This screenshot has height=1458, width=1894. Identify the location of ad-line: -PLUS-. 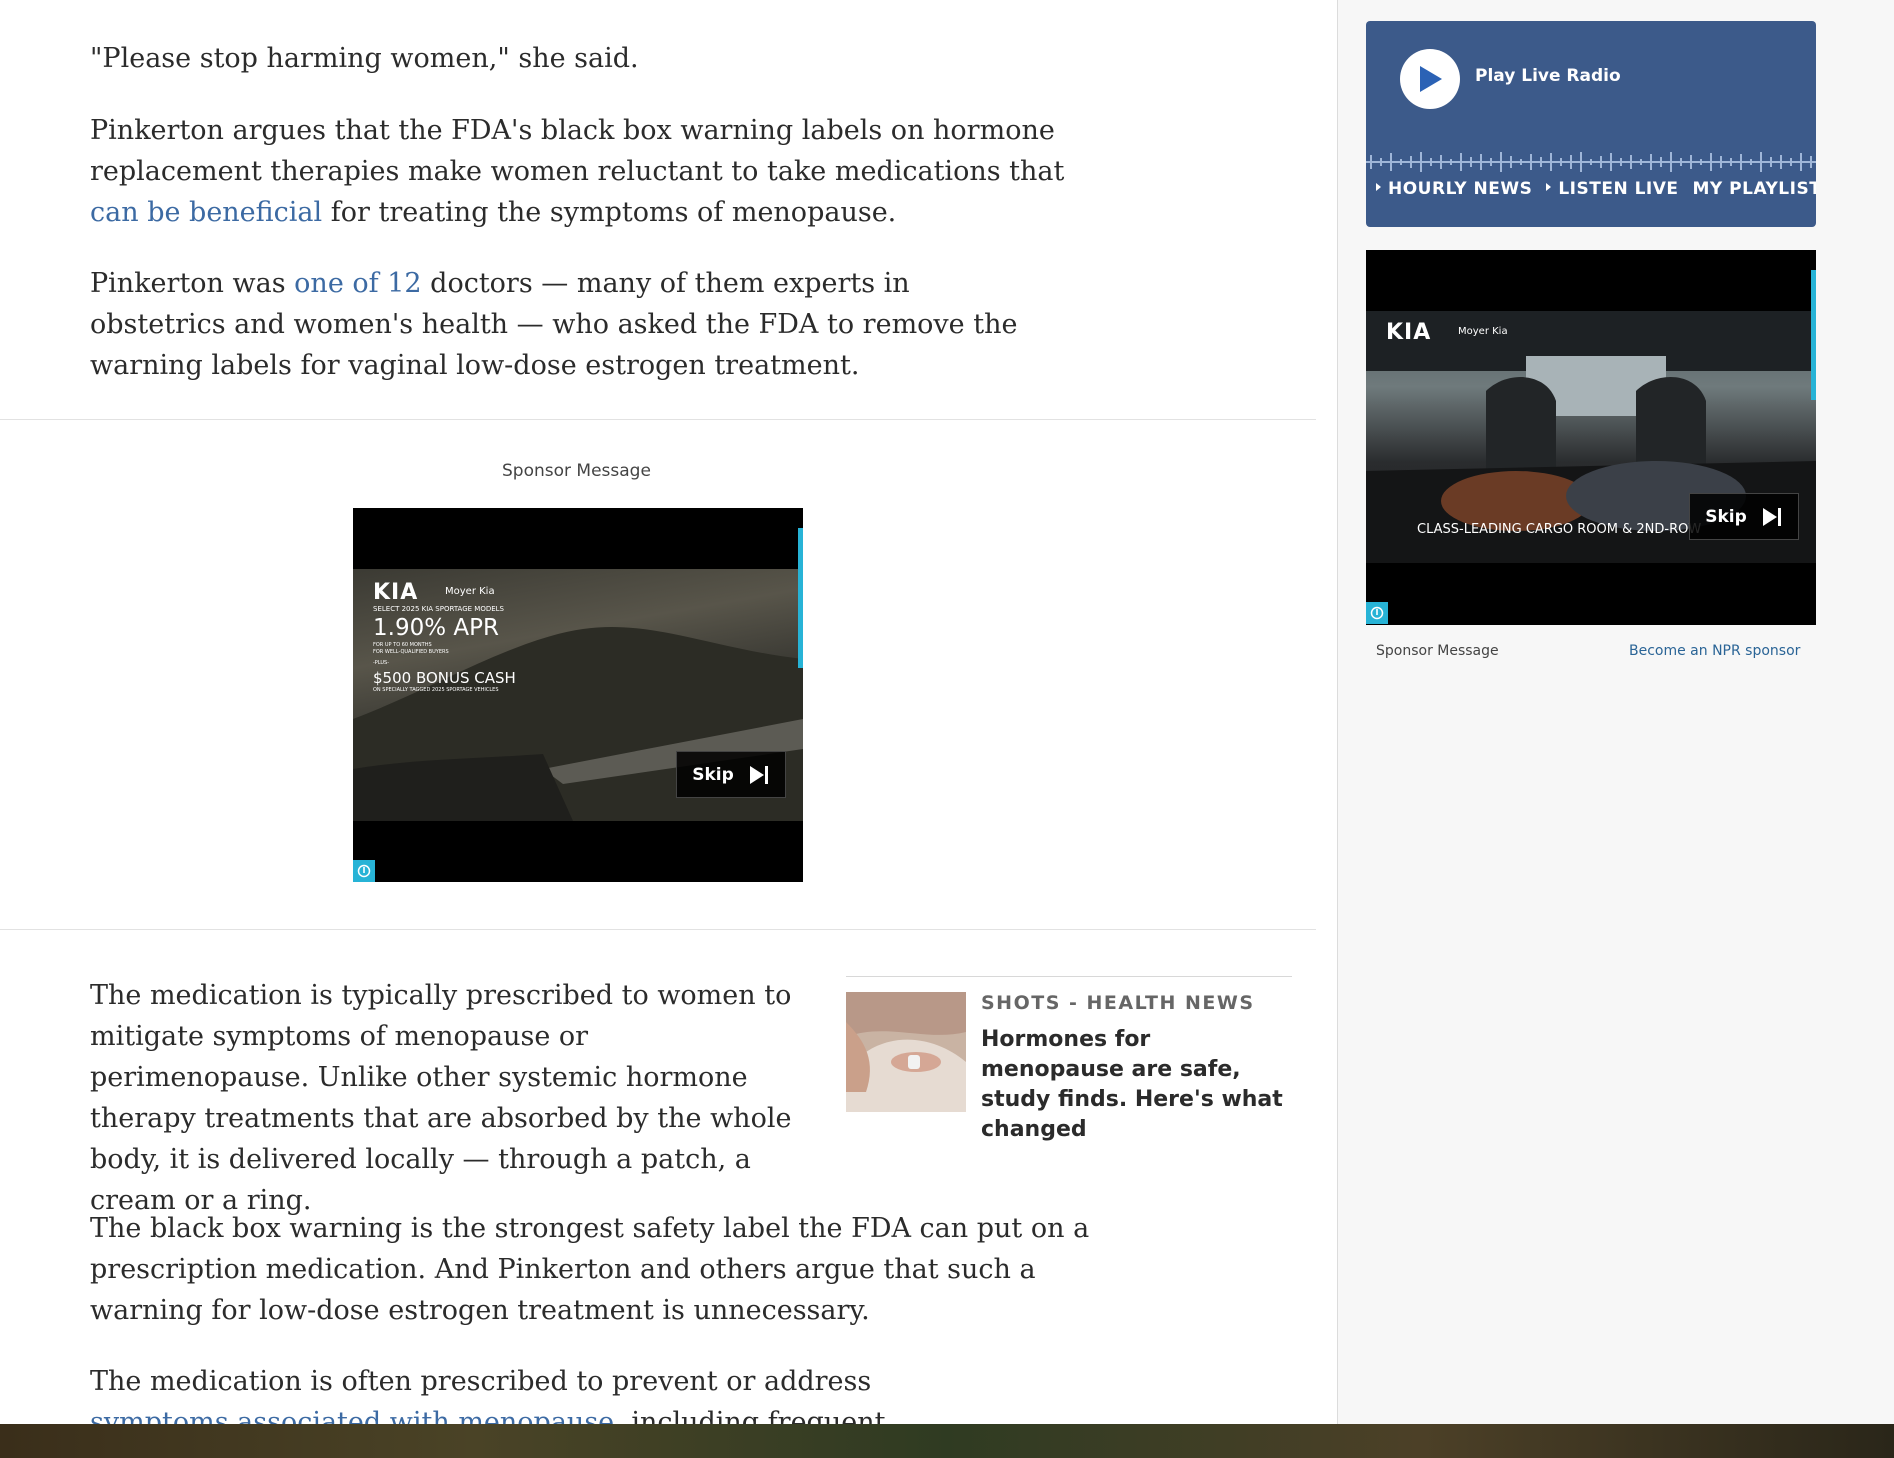
(381, 663).